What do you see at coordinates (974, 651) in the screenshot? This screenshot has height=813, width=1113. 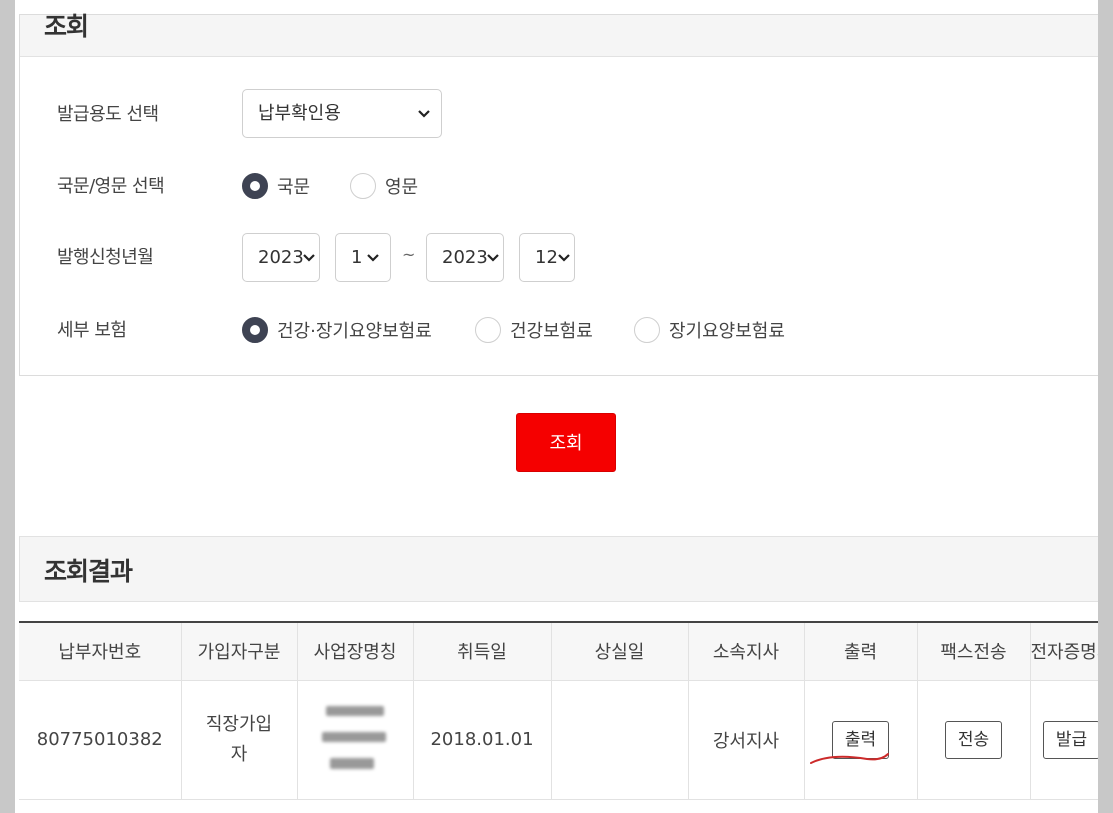 I see `column-header: 팩스전송` at bounding box center [974, 651].